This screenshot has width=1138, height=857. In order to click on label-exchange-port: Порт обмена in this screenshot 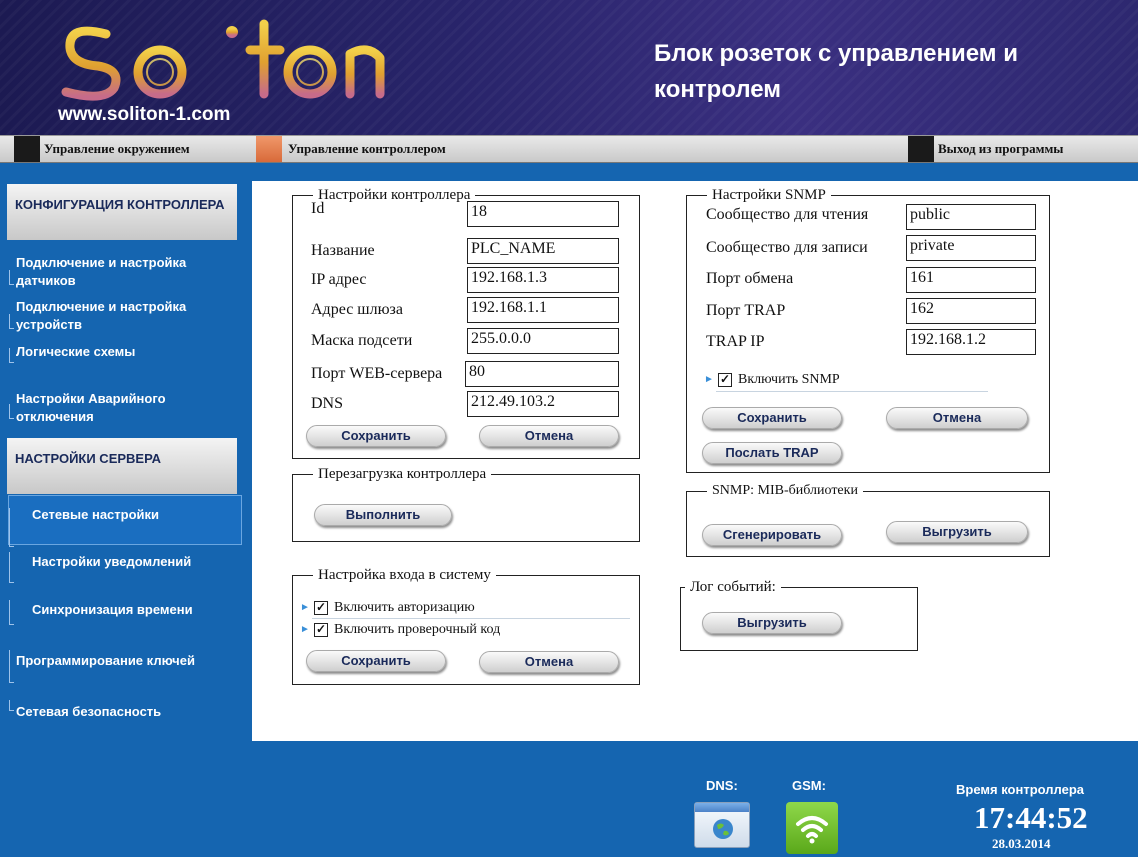, I will do `click(750, 278)`.